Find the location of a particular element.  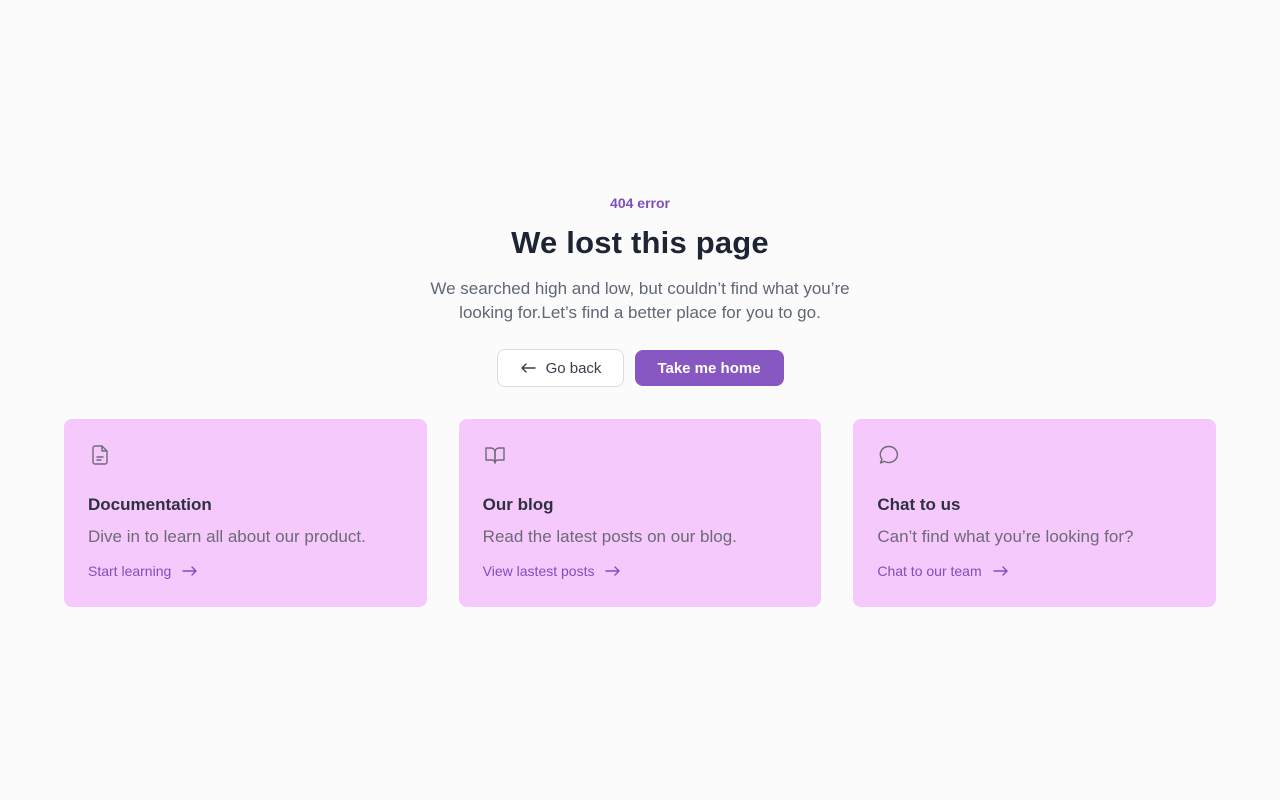

error-code-label: 404 error is located at coordinates (640, 203).